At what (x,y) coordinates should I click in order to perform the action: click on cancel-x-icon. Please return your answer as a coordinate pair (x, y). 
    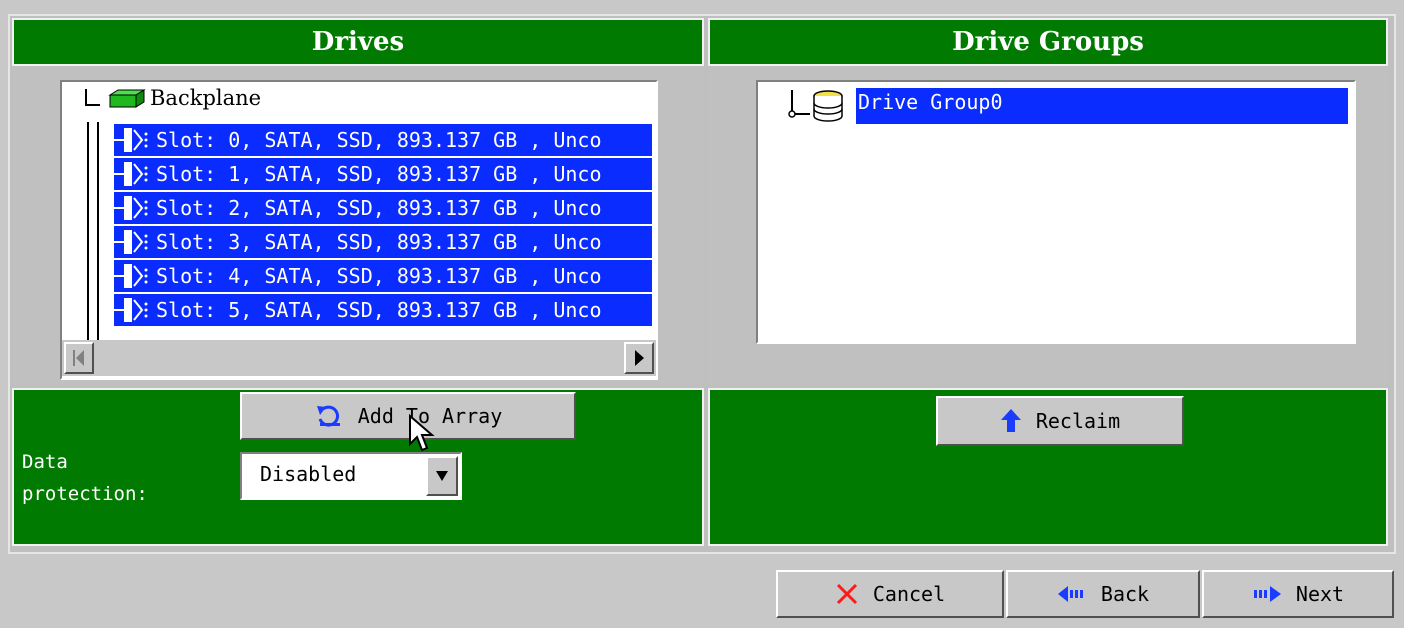
    Looking at the image, I should click on (846, 594).